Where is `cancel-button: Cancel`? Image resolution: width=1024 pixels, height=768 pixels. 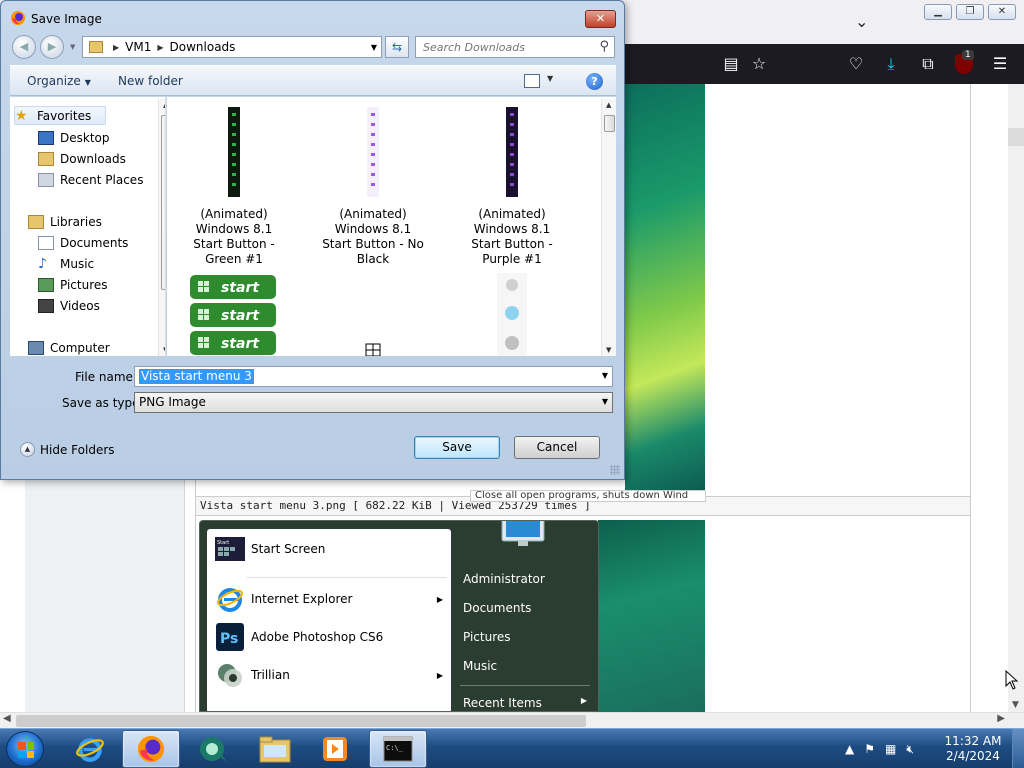 cancel-button: Cancel is located at coordinates (557, 447).